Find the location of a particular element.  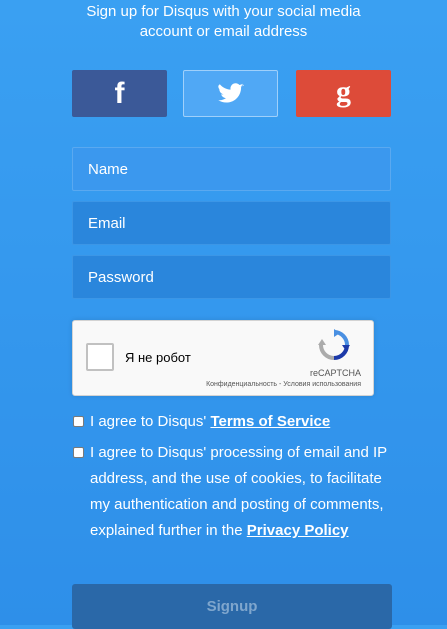

recaptcha-checkbox is located at coordinates (100, 357).